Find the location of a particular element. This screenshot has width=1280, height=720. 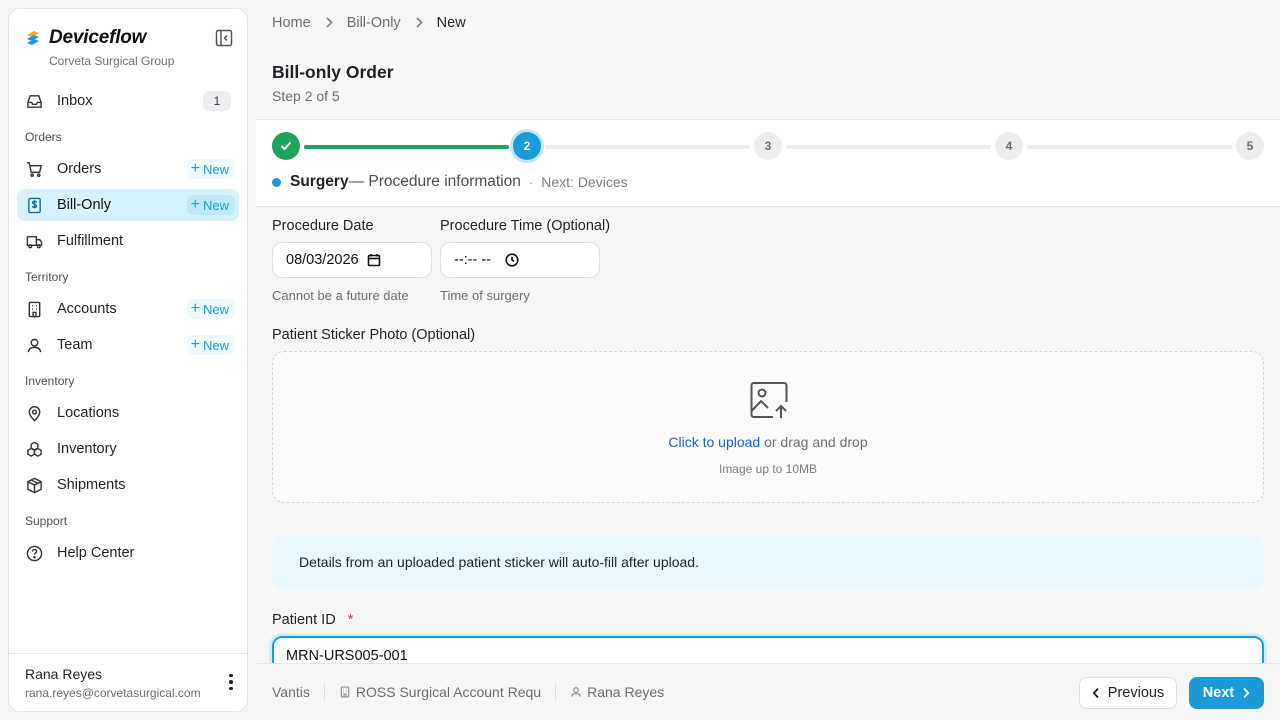

user-name: Rana Reyes is located at coordinates (64, 674).